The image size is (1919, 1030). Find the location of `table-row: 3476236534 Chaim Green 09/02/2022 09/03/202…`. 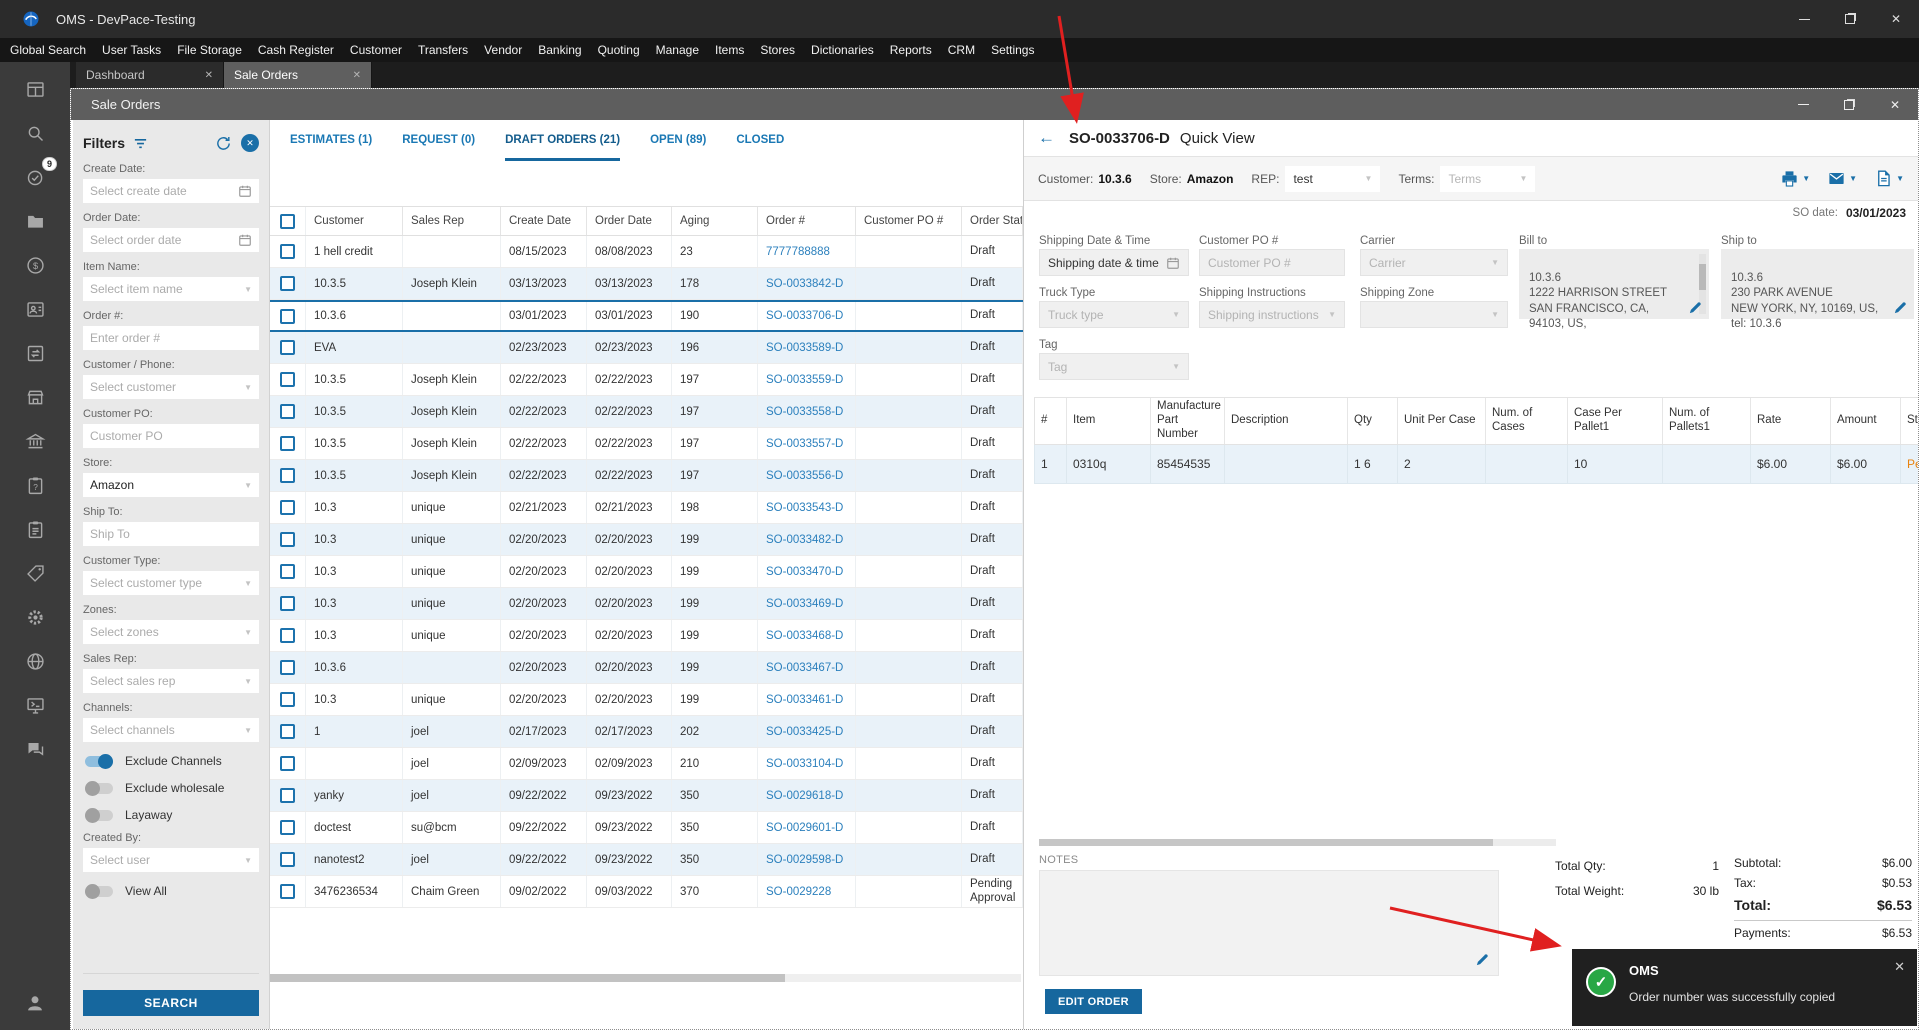

table-row: 3476236534 Chaim Green 09/02/2022 09/03/202… is located at coordinates (646, 892).